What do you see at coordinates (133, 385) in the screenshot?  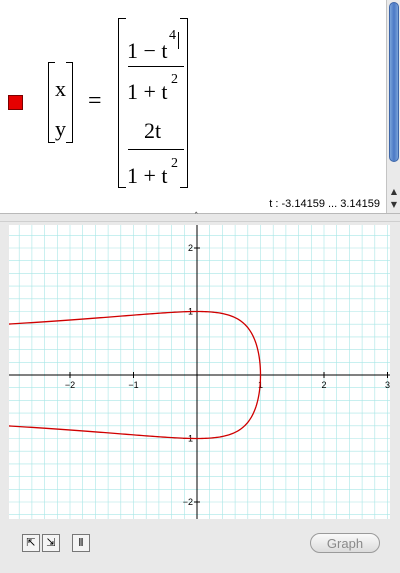 I see `x-tick-label: −1` at bounding box center [133, 385].